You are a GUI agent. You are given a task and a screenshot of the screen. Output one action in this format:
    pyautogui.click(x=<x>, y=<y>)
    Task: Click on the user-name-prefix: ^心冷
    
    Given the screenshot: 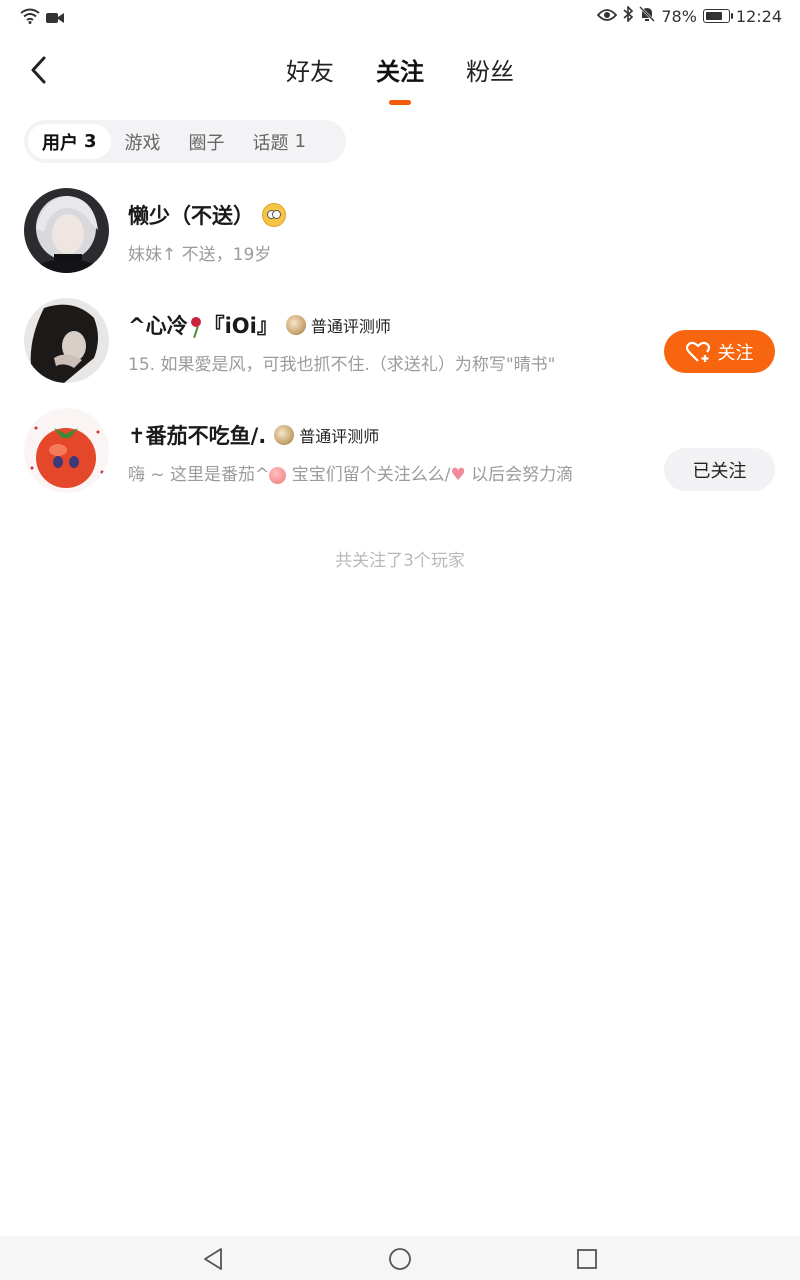 What is the action you would take?
    pyautogui.click(x=158, y=326)
    